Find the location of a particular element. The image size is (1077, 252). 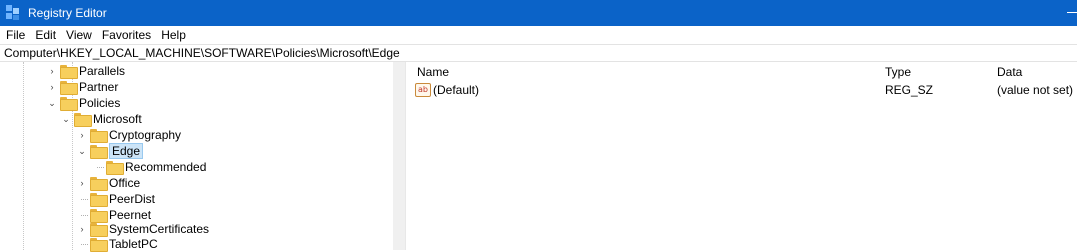

tree-item-peerdist: PeerDist is located at coordinates (115, 199).